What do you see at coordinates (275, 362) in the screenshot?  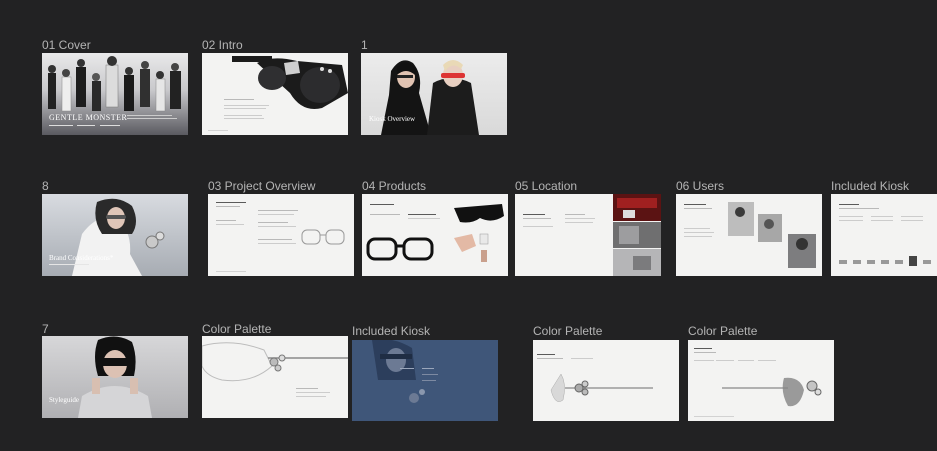 I see `rimless-glasses-image` at bounding box center [275, 362].